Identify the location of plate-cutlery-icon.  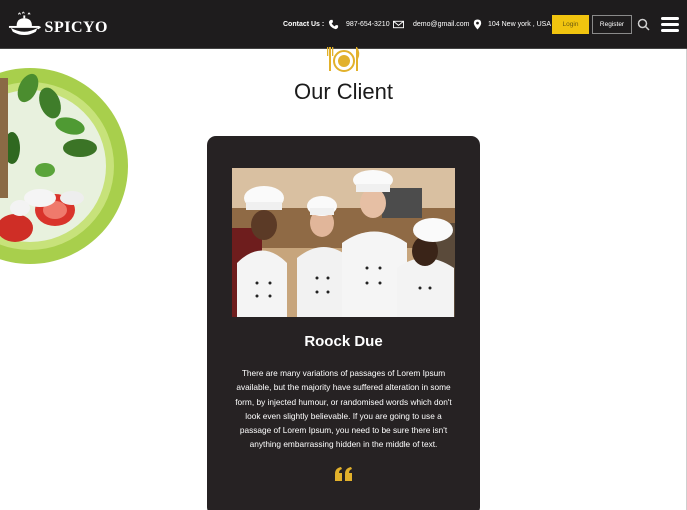
(344, 59).